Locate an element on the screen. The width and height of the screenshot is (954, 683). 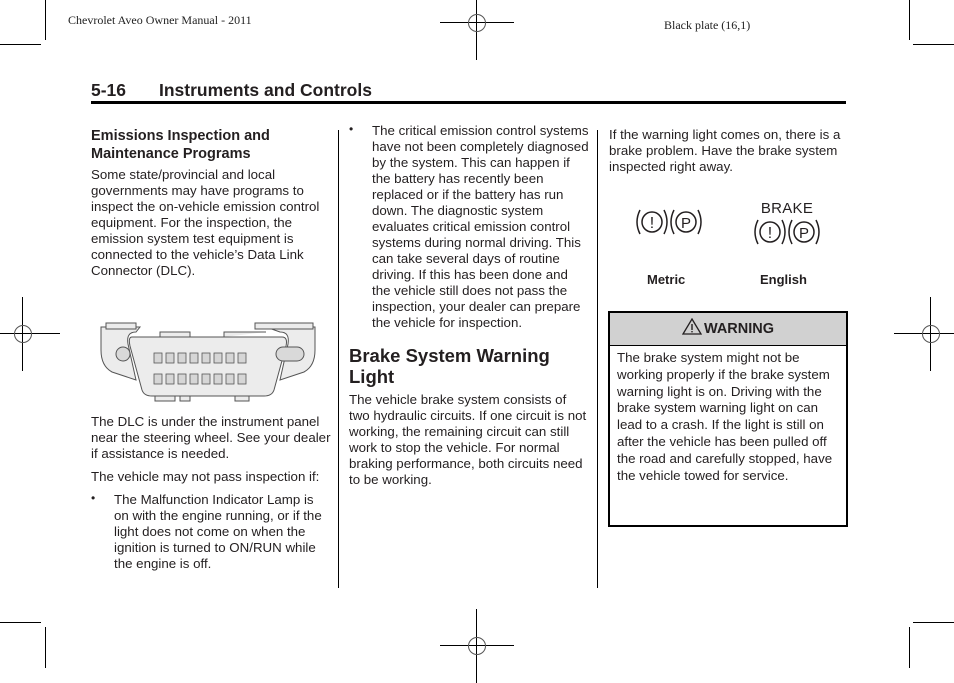
registration-mark-bottom is located at coordinates (477, 646).